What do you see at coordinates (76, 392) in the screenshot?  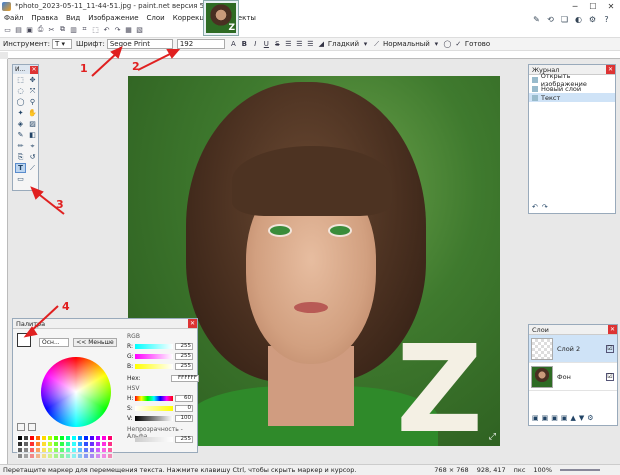 I see `color-wheel` at bounding box center [76, 392].